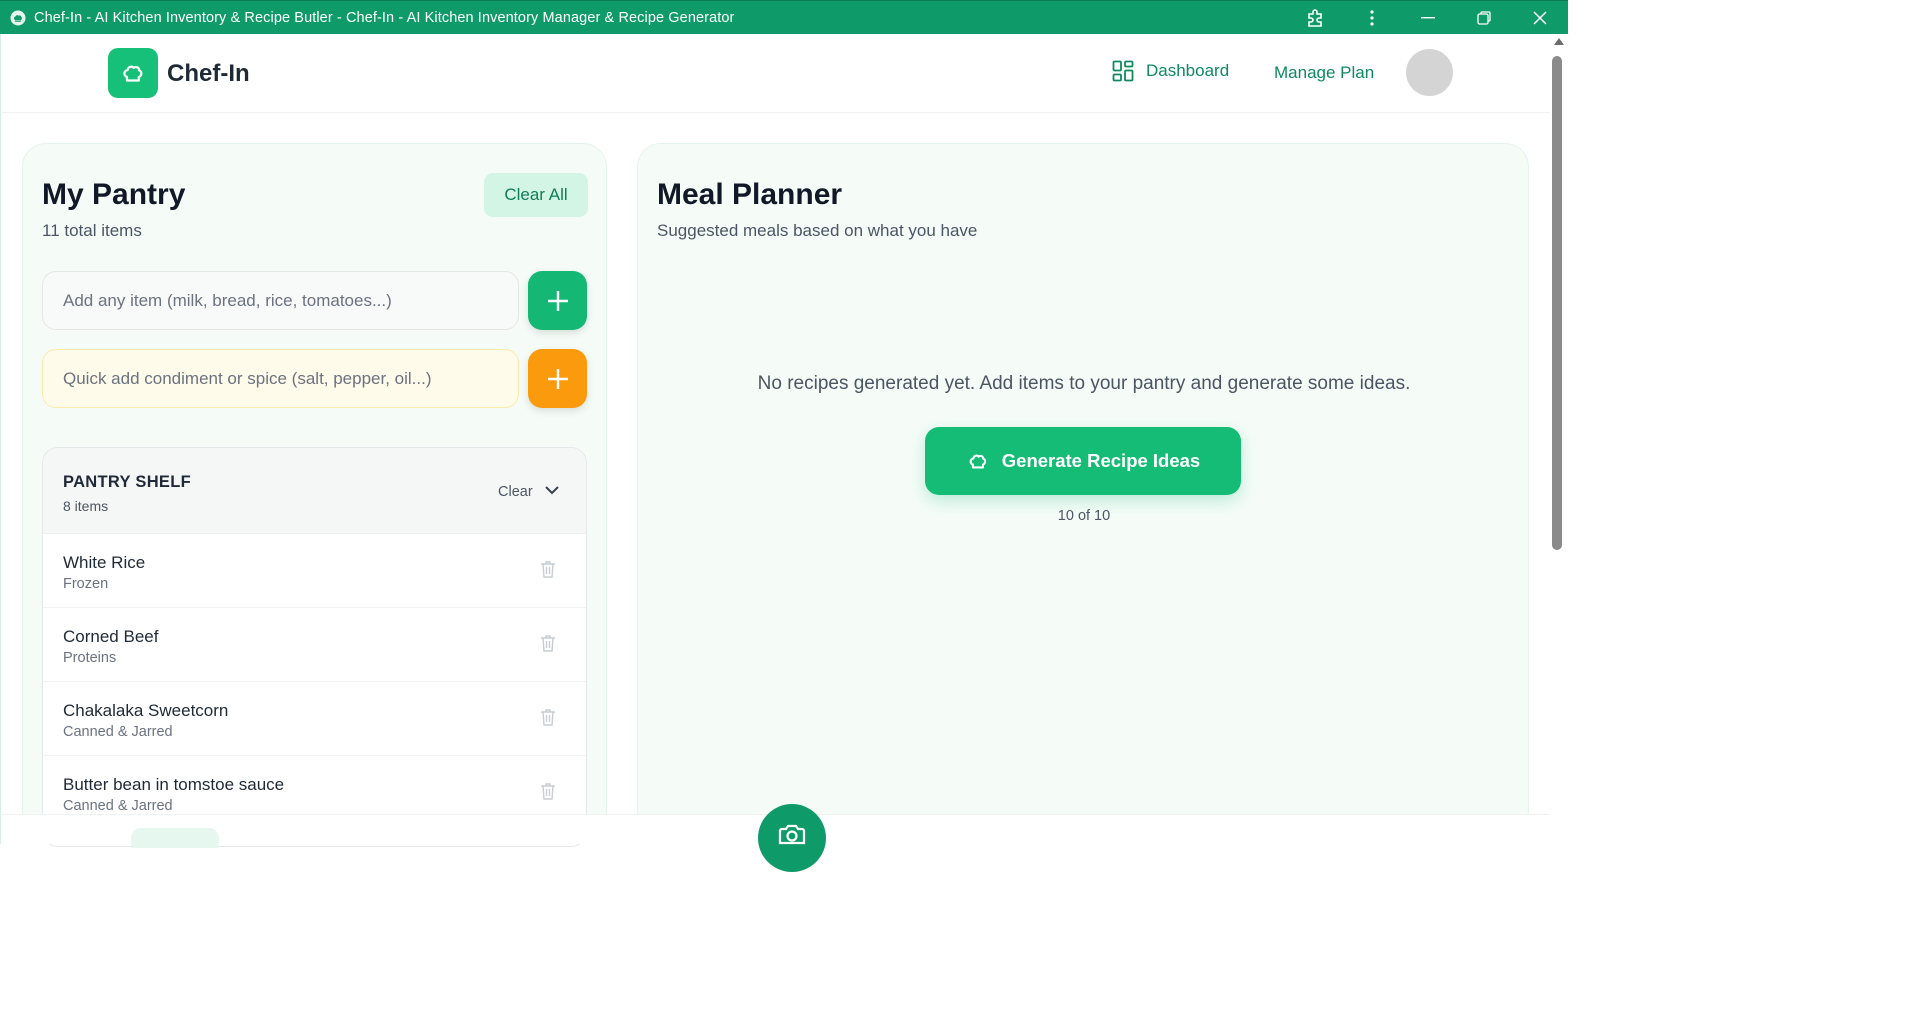 Image resolution: width=1923 pixels, height=1035 pixels. I want to click on item-name: Chakalaka Sweetcorn, so click(146, 710).